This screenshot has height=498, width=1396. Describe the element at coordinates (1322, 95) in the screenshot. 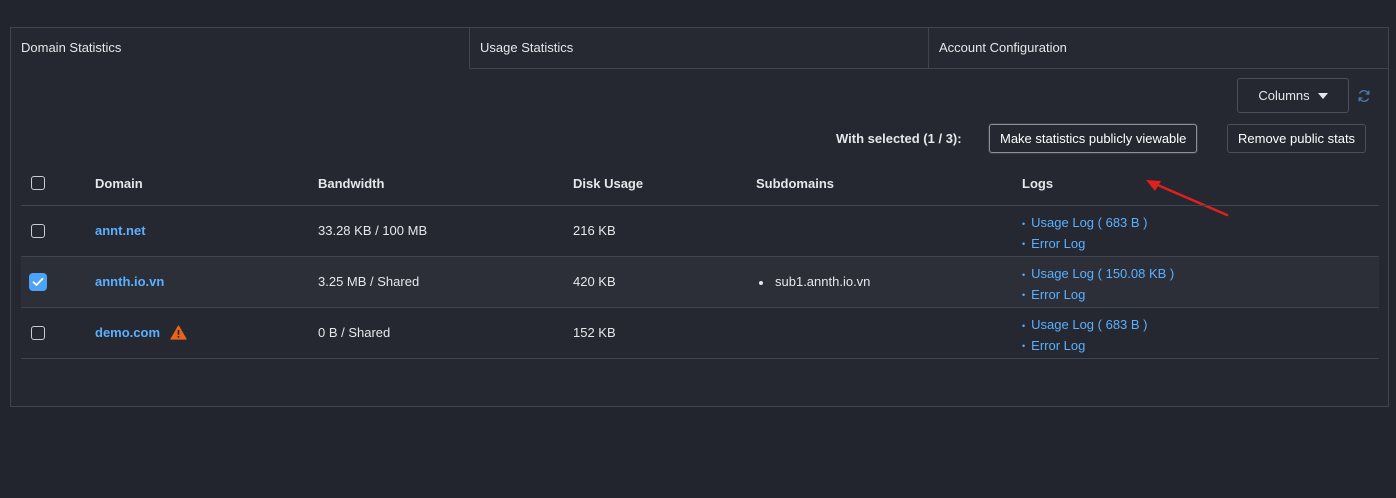

I see `caret-down-icon` at that location.